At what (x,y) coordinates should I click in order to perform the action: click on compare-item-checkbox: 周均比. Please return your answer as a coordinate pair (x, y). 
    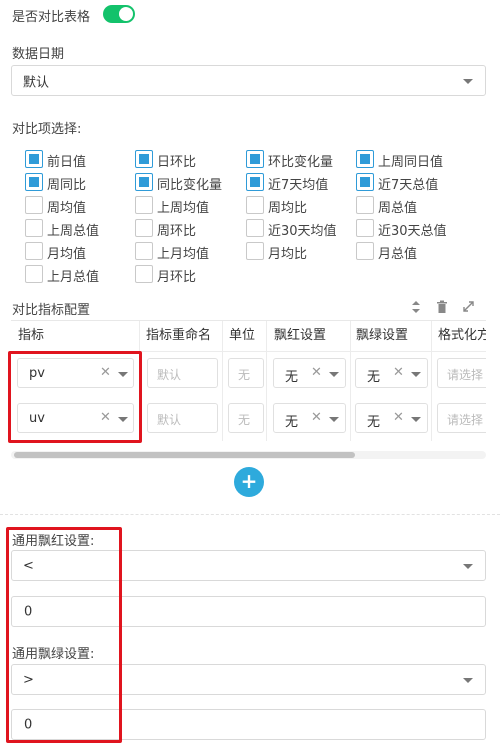
    Looking at the image, I should click on (300, 205).